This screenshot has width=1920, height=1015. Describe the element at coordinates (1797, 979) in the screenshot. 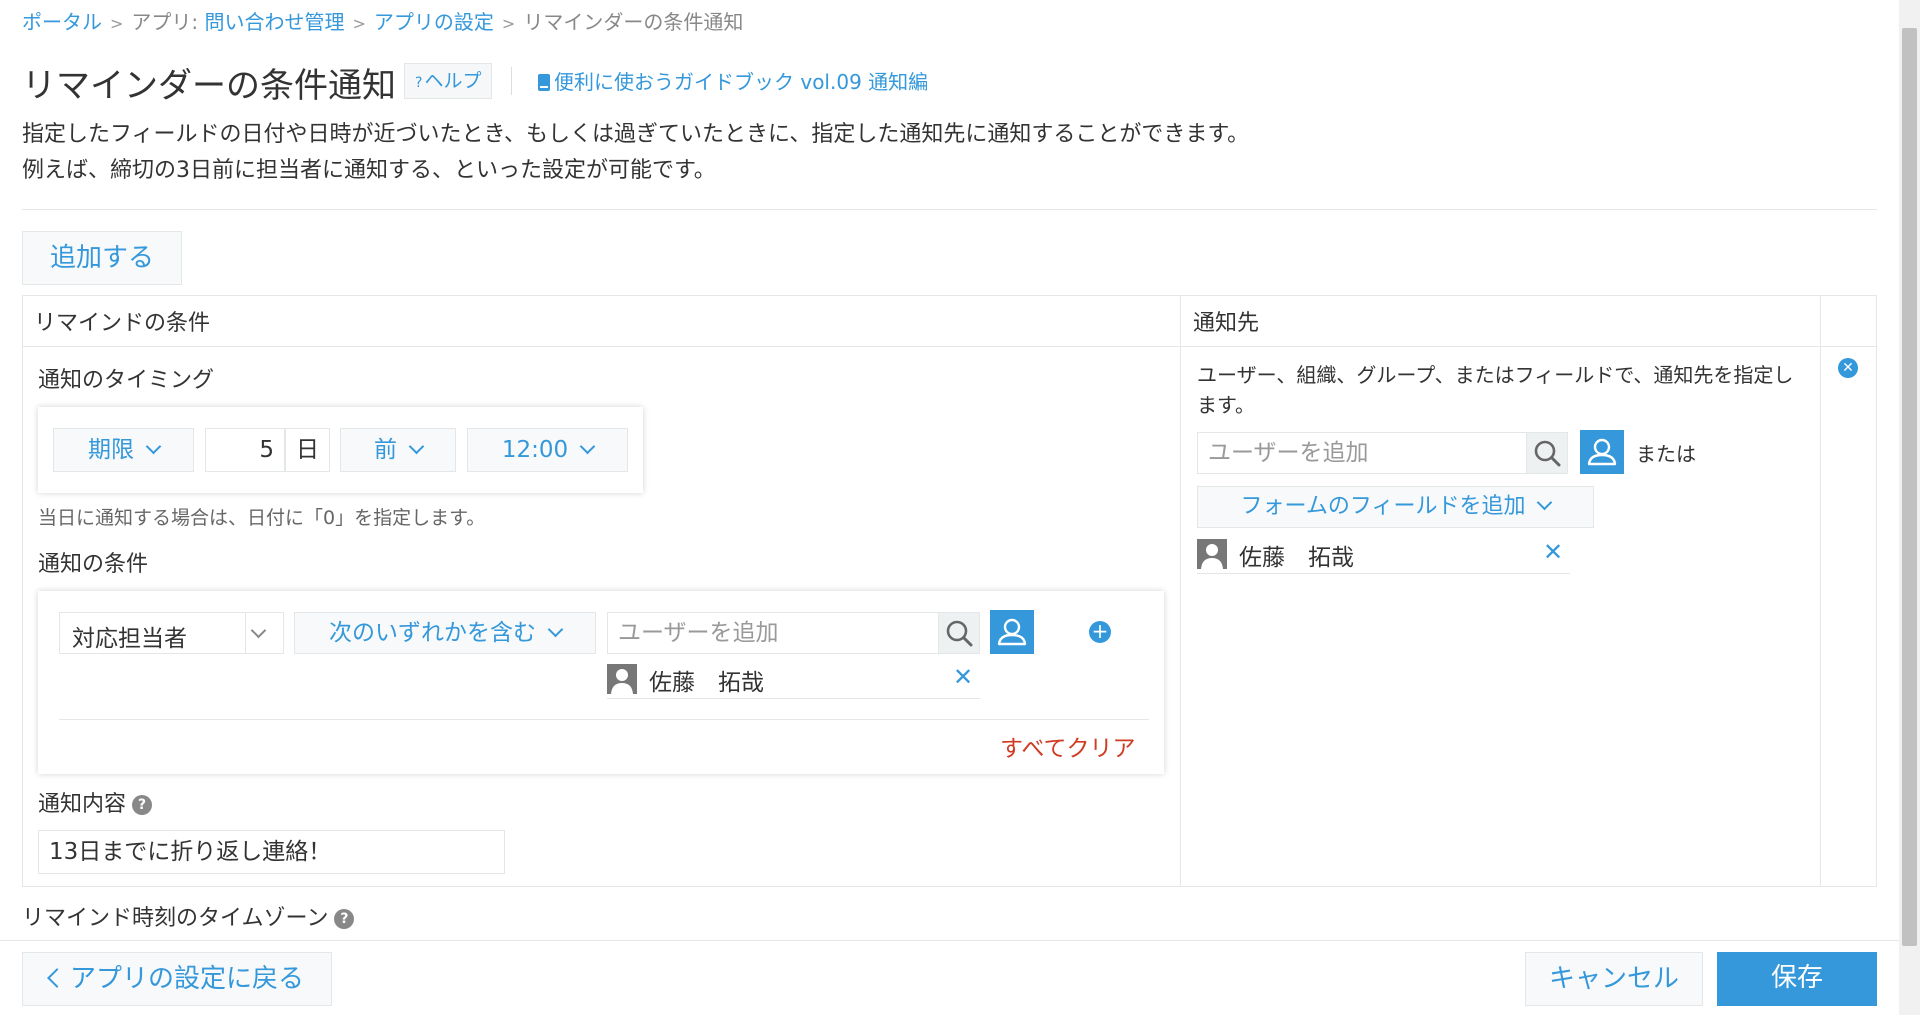

I see `save-button: 保存` at that location.